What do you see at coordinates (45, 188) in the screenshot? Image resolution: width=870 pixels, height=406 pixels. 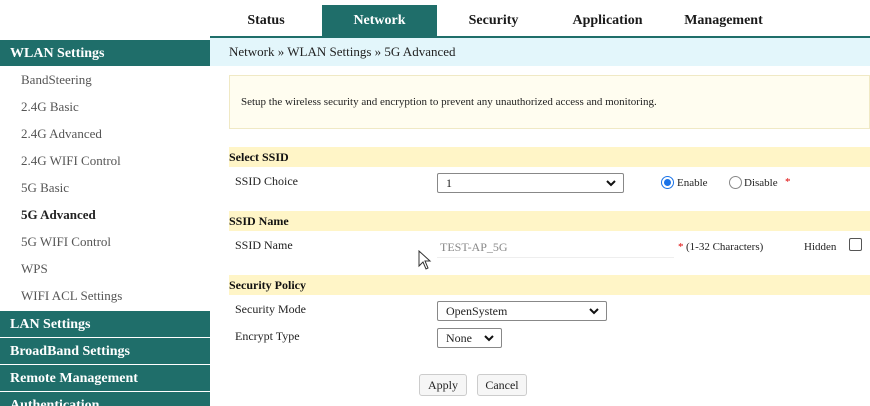 I see `sidebar-item-5g-basic: 5G Basic` at bounding box center [45, 188].